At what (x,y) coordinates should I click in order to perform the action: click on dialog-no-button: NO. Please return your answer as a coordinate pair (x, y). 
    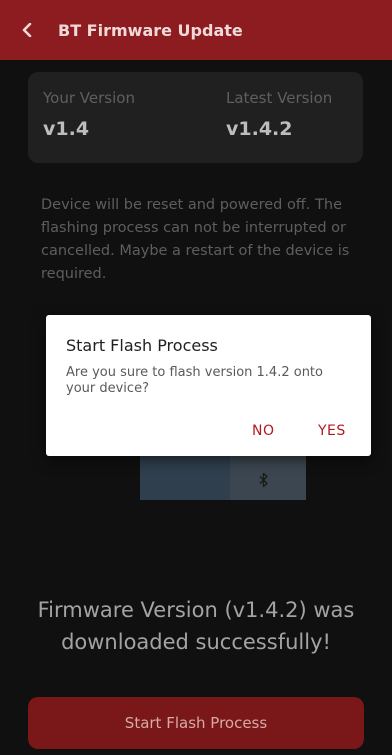
    Looking at the image, I should click on (263, 431).